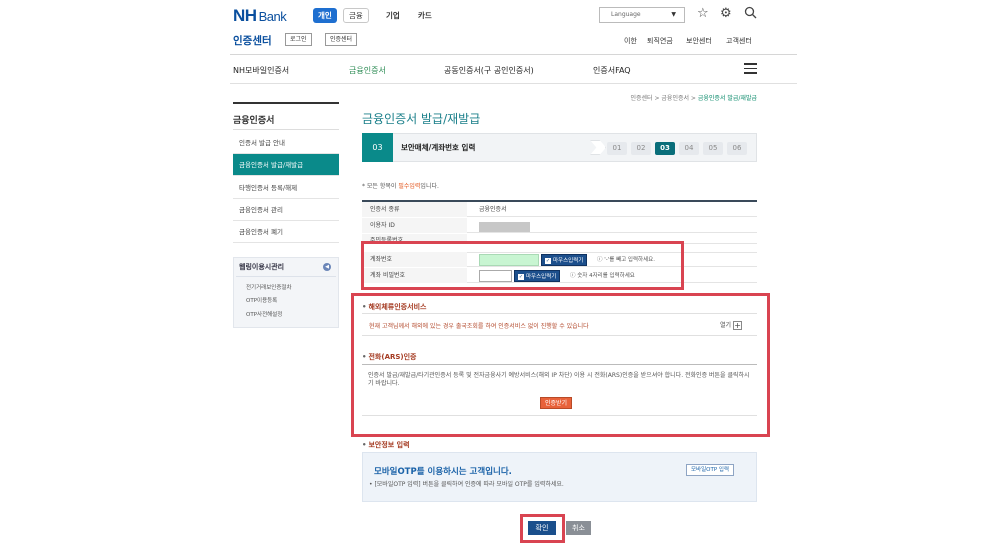 The height and width of the screenshot is (550, 1000). Describe the element at coordinates (493, 209) in the screenshot. I see `value-cert-type: 금융인증서` at that location.